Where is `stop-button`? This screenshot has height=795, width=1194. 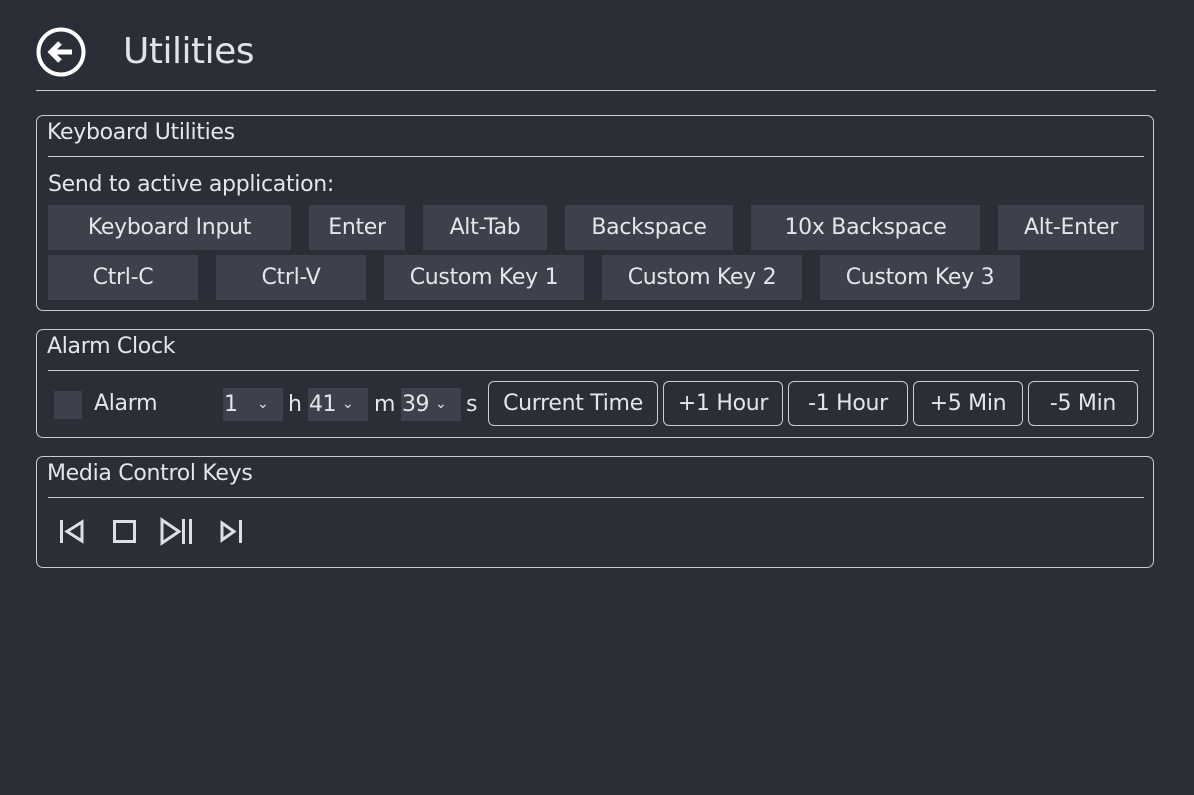
stop-button is located at coordinates (124, 531).